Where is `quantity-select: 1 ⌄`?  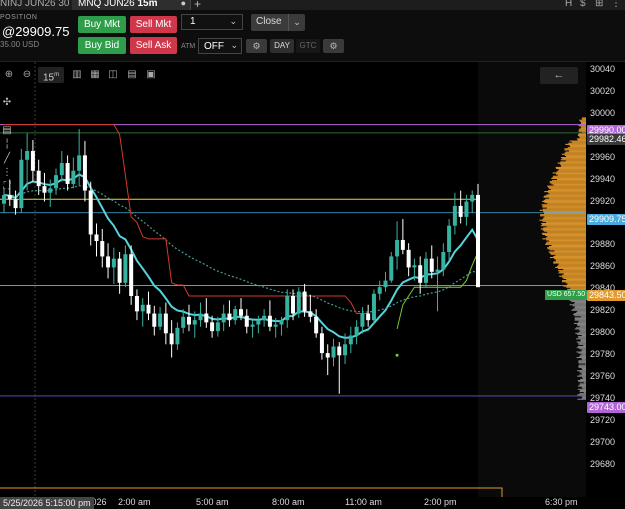
quantity-select: 1 ⌄ is located at coordinates (212, 22).